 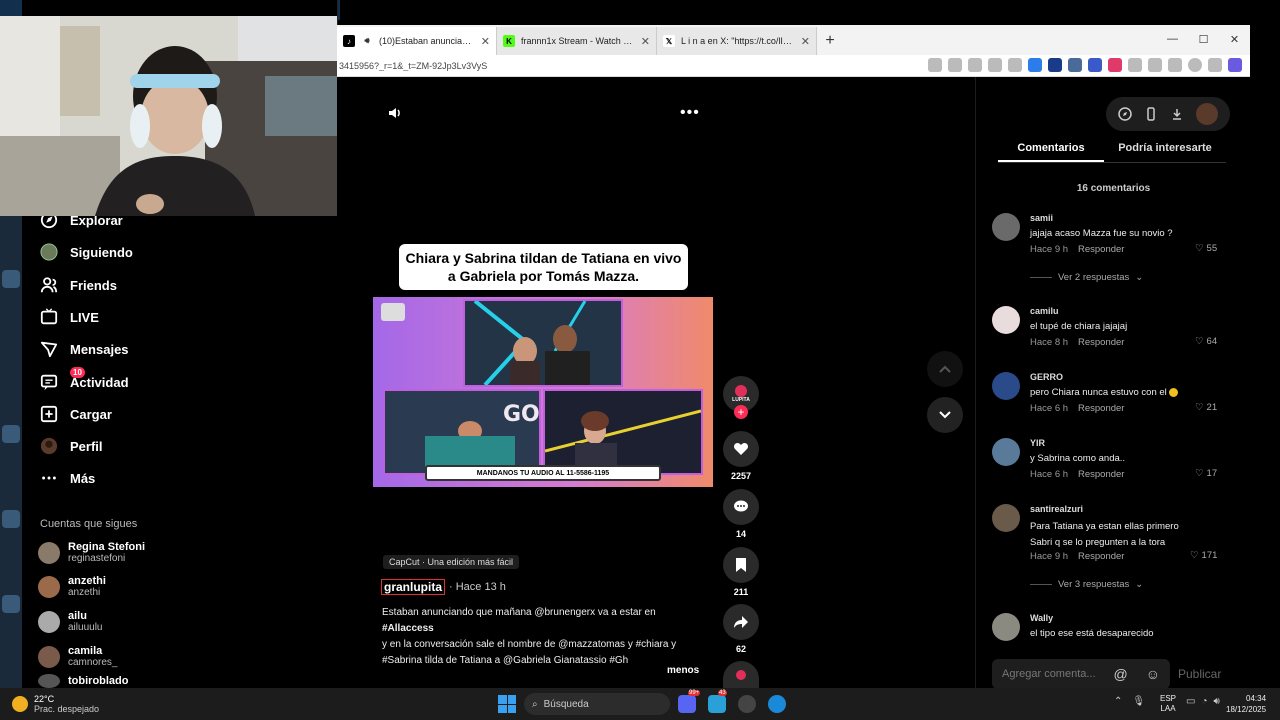 I want to click on clock: 04:34 18/12/2025, so click(x=1246, y=704).